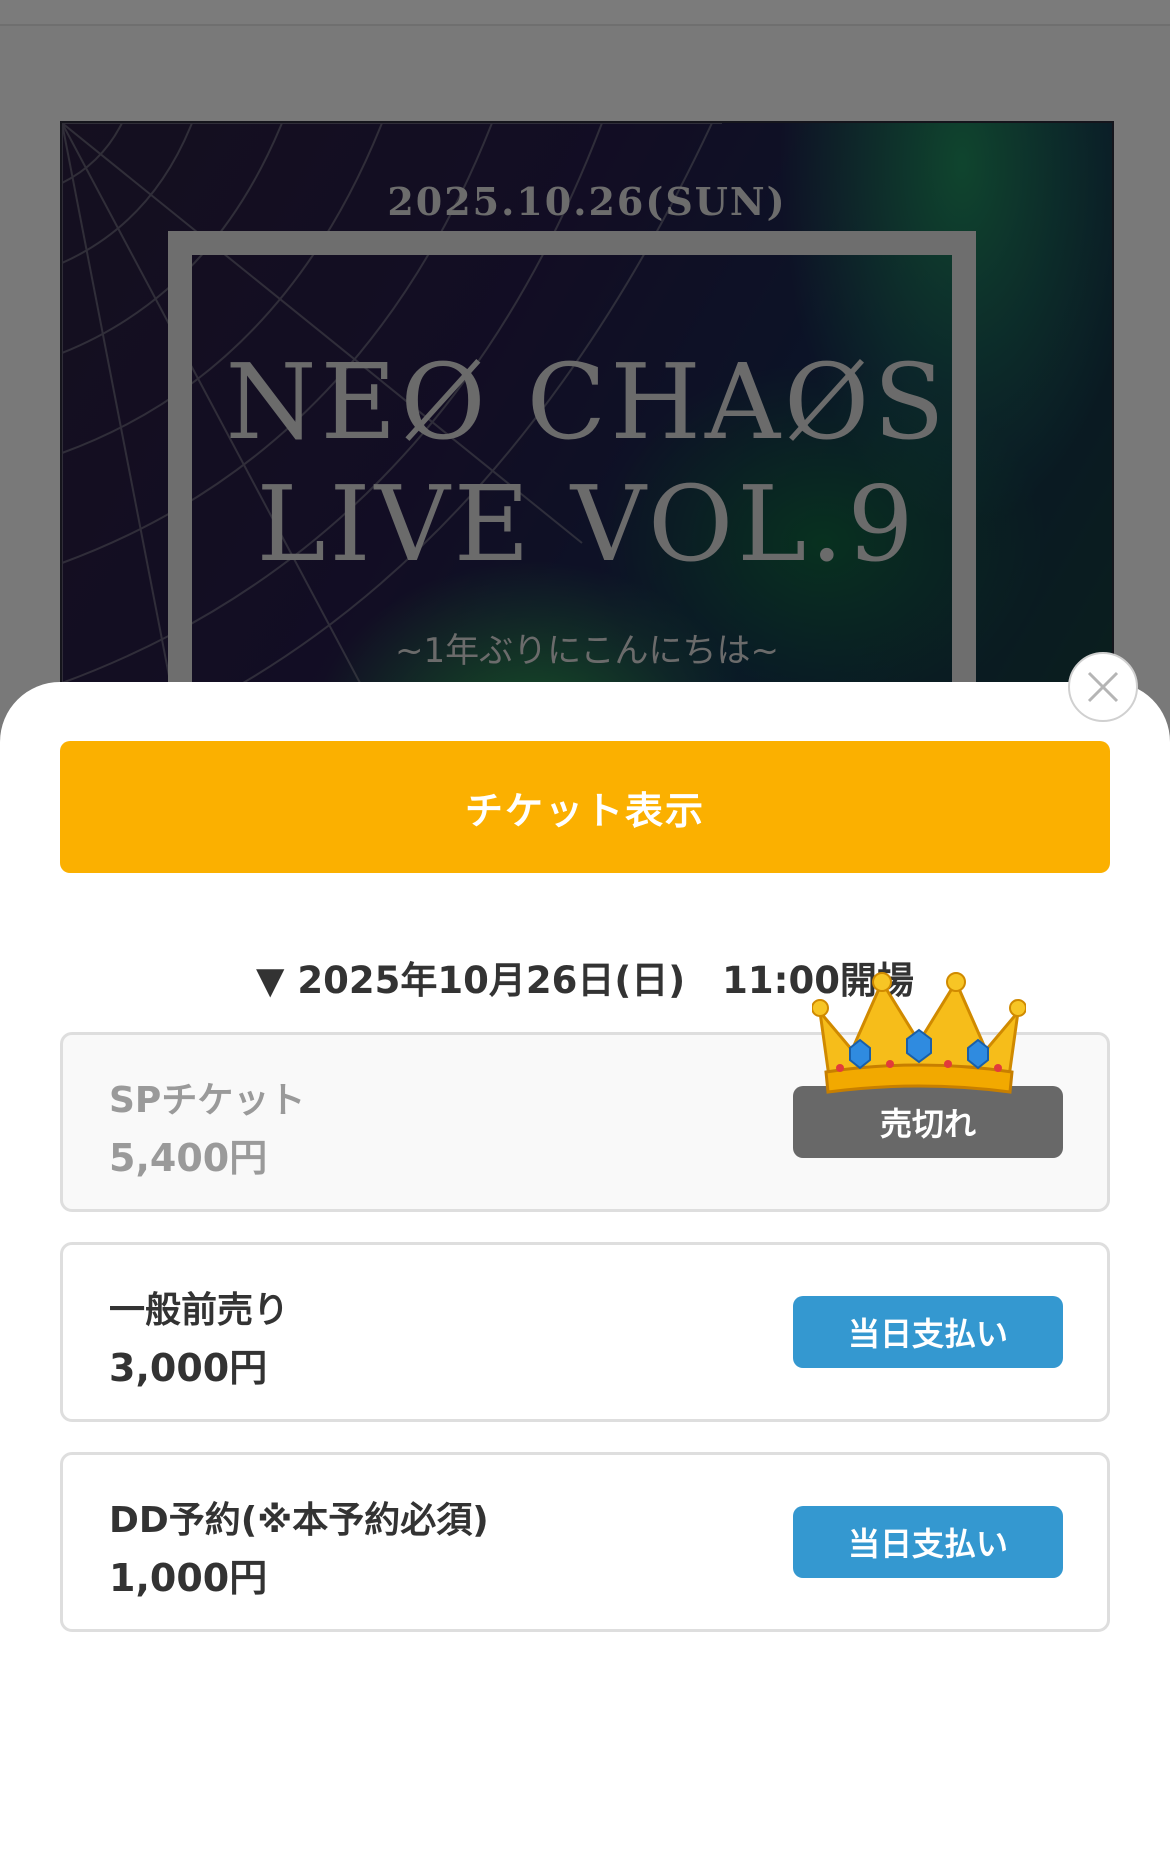 The image size is (1170, 1866). What do you see at coordinates (585, 1542) in the screenshot?
I see `ticket-card-dd: DD予約(※本予約必須) 1,000円 当日支払い` at bounding box center [585, 1542].